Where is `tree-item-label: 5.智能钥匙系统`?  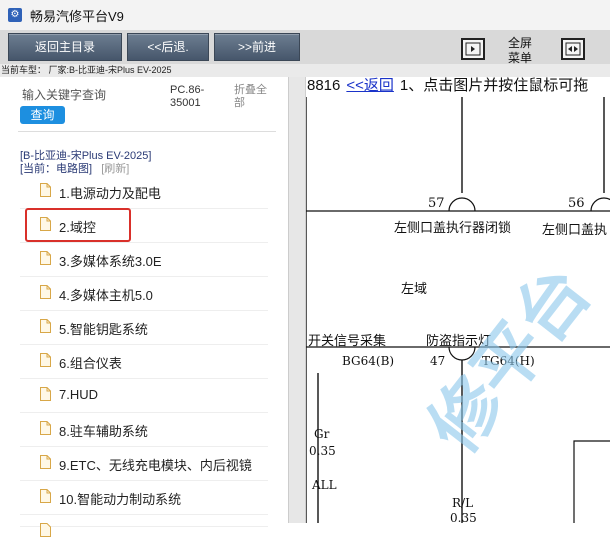 tree-item-label: 5.智能钥匙系统 is located at coordinates (103, 329).